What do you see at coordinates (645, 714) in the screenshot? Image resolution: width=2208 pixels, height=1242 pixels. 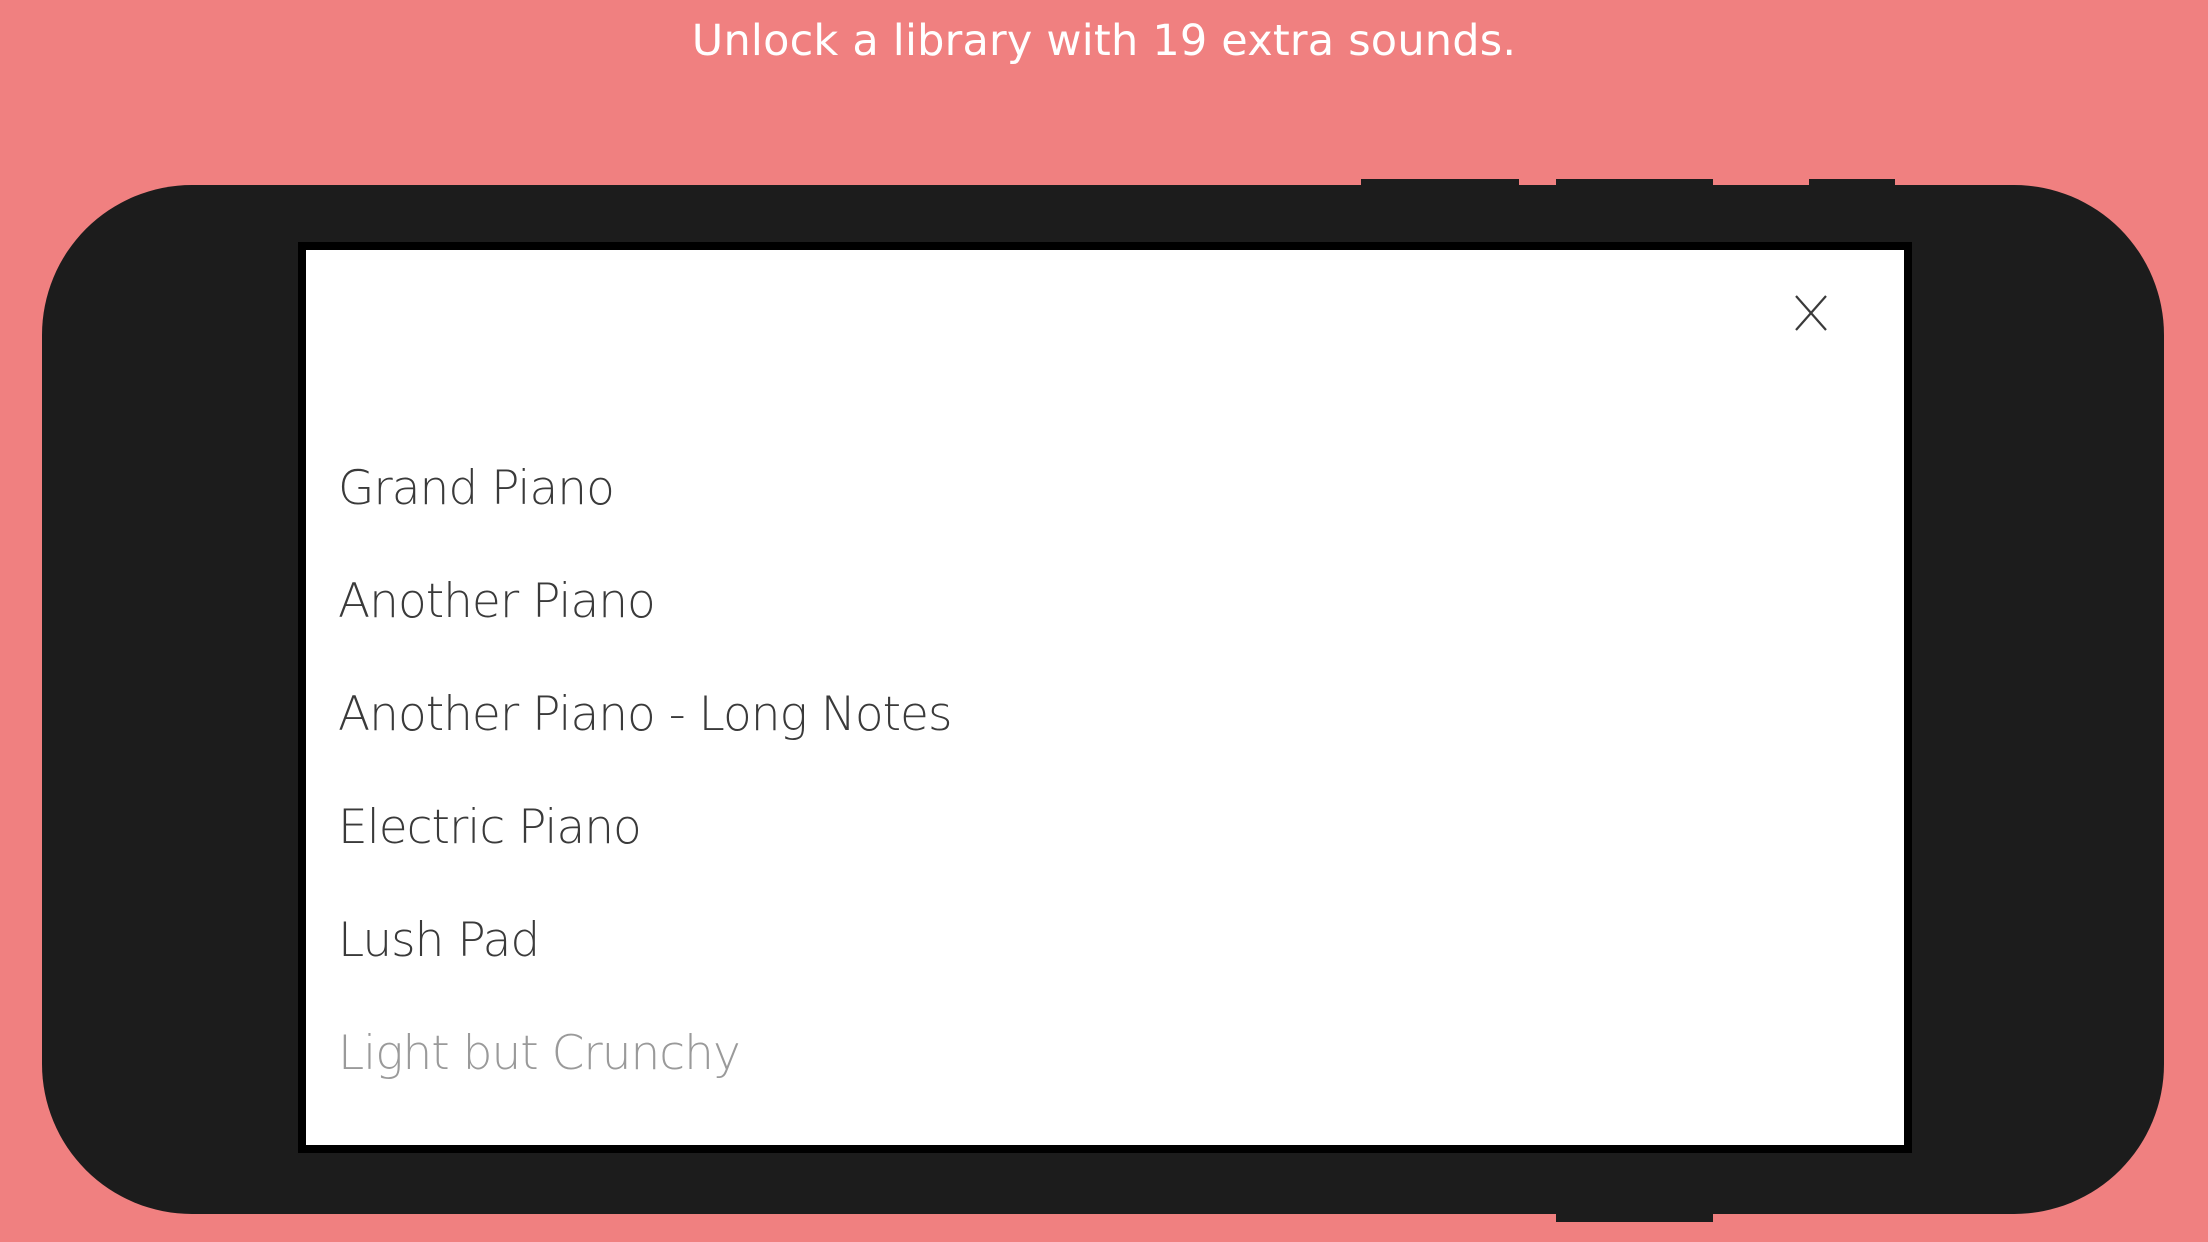 I see `sound-item-another-piano-long-notes: Another Piano - Long Notes` at bounding box center [645, 714].